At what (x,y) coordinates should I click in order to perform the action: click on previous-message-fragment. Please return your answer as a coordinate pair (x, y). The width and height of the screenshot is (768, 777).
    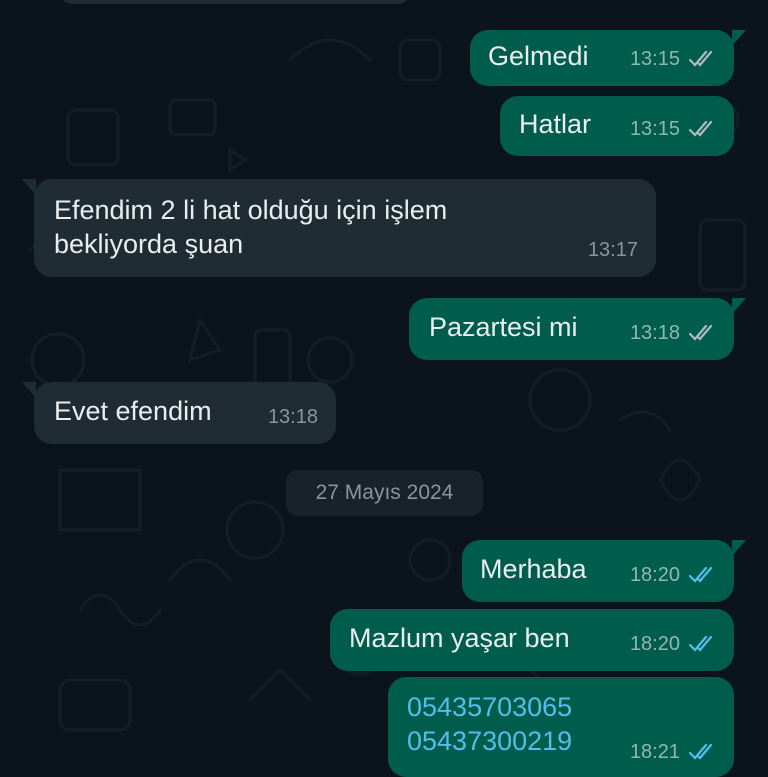
    Looking at the image, I should click on (235, 2).